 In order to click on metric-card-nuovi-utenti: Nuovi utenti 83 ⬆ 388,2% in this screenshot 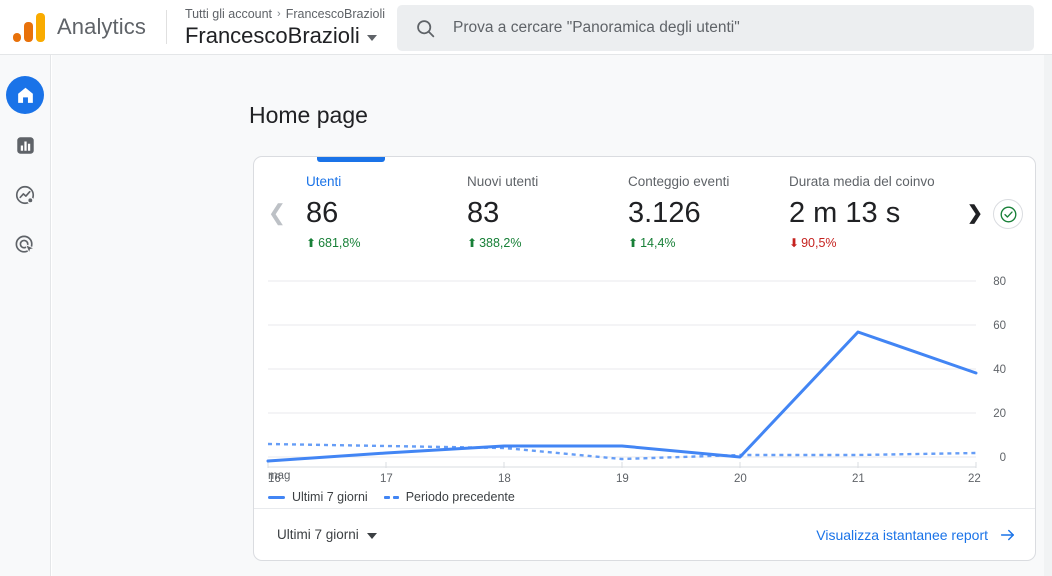, I will do `click(547, 211)`.